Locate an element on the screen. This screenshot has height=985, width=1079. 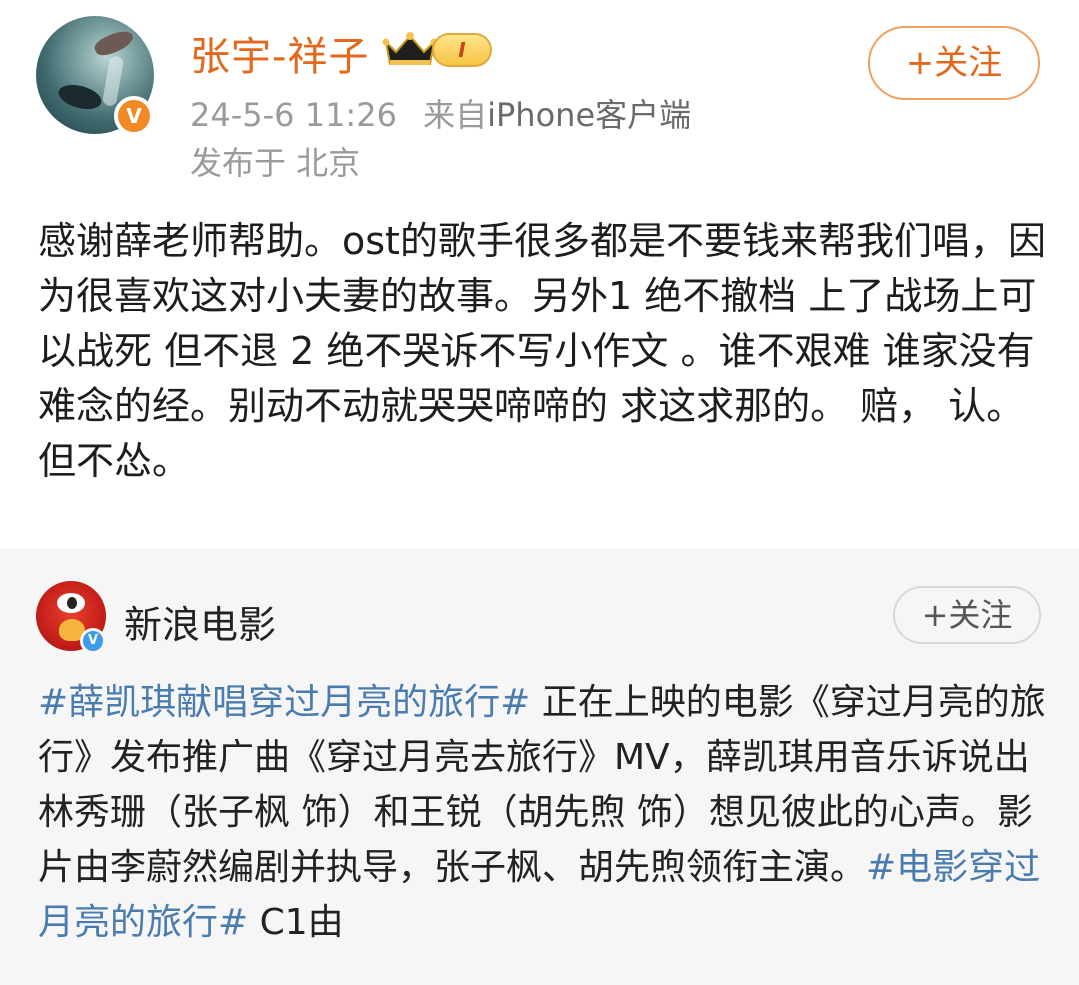
avatar-pupil is located at coordinates (72, 603).